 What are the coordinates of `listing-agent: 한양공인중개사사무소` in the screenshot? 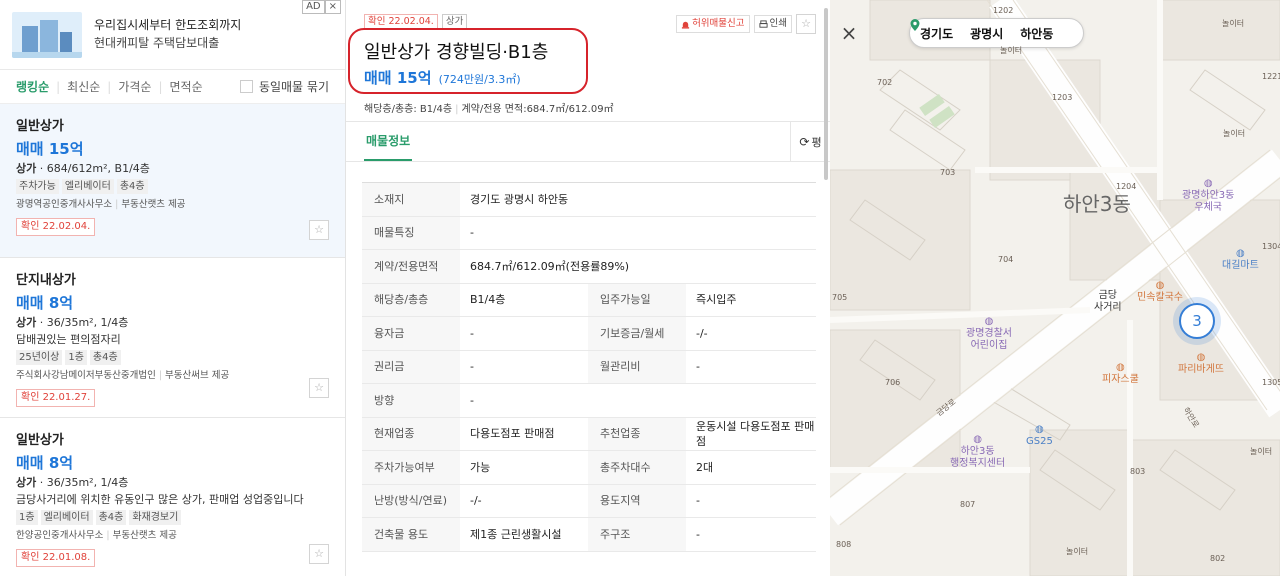 It's located at (60, 535).